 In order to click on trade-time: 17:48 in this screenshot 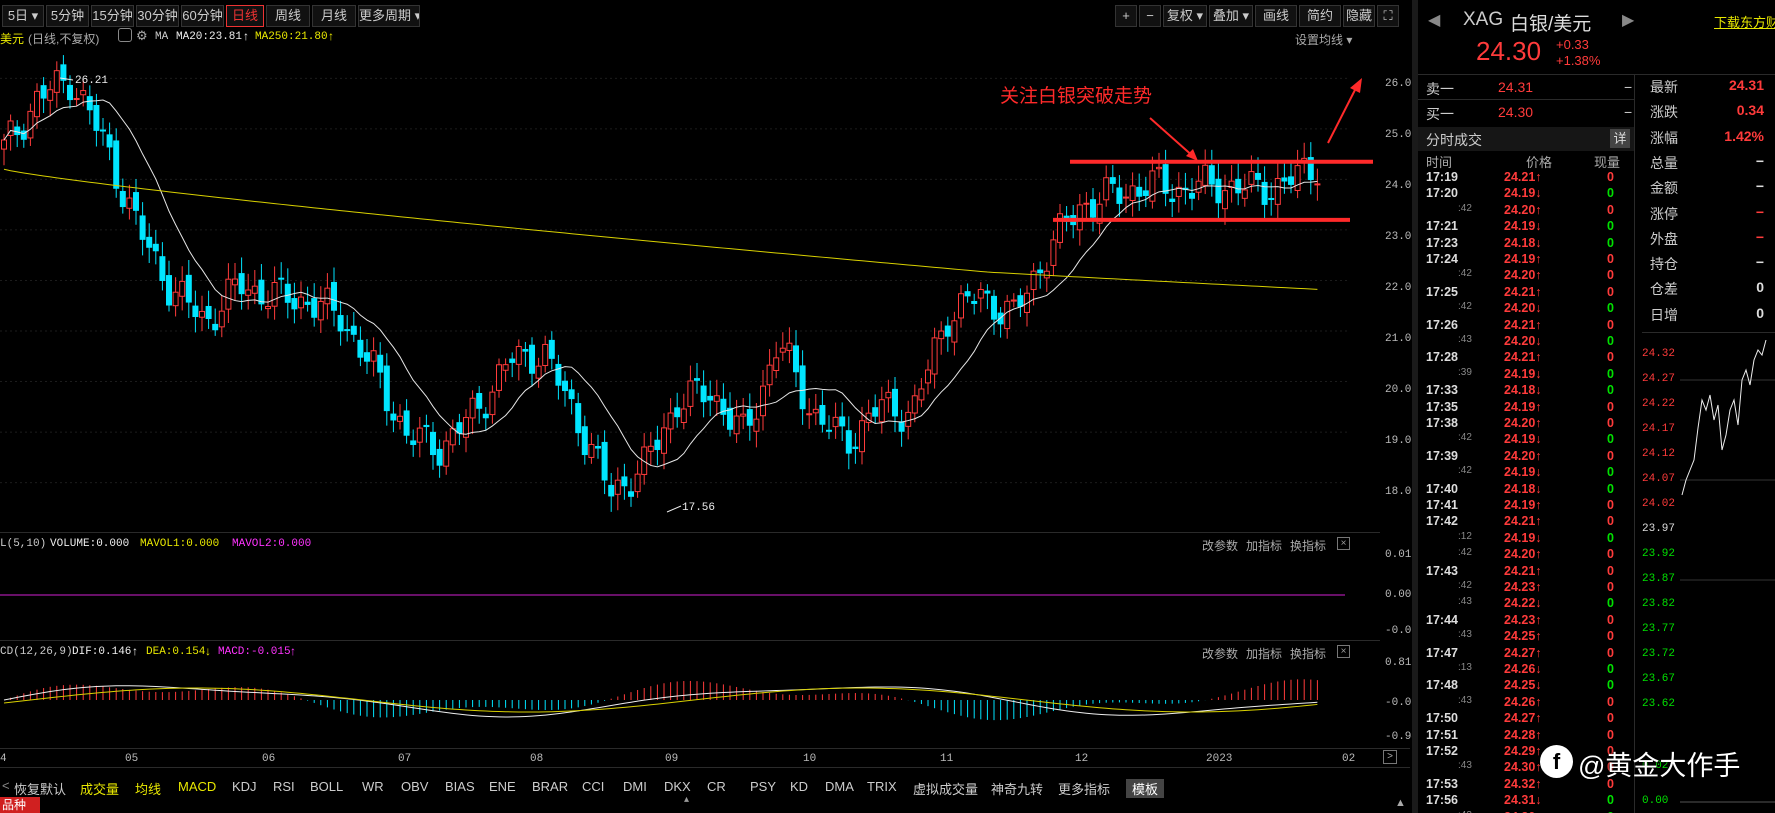, I will do `click(1442, 685)`.